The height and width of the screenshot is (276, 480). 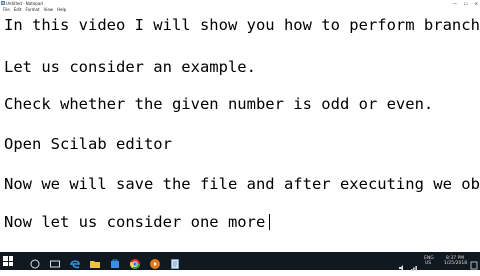 I want to click on edge-icon, so click(x=75, y=262).